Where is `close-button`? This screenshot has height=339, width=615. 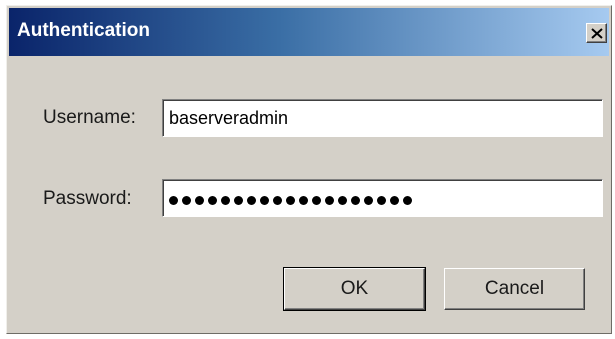
close-button is located at coordinates (596, 33).